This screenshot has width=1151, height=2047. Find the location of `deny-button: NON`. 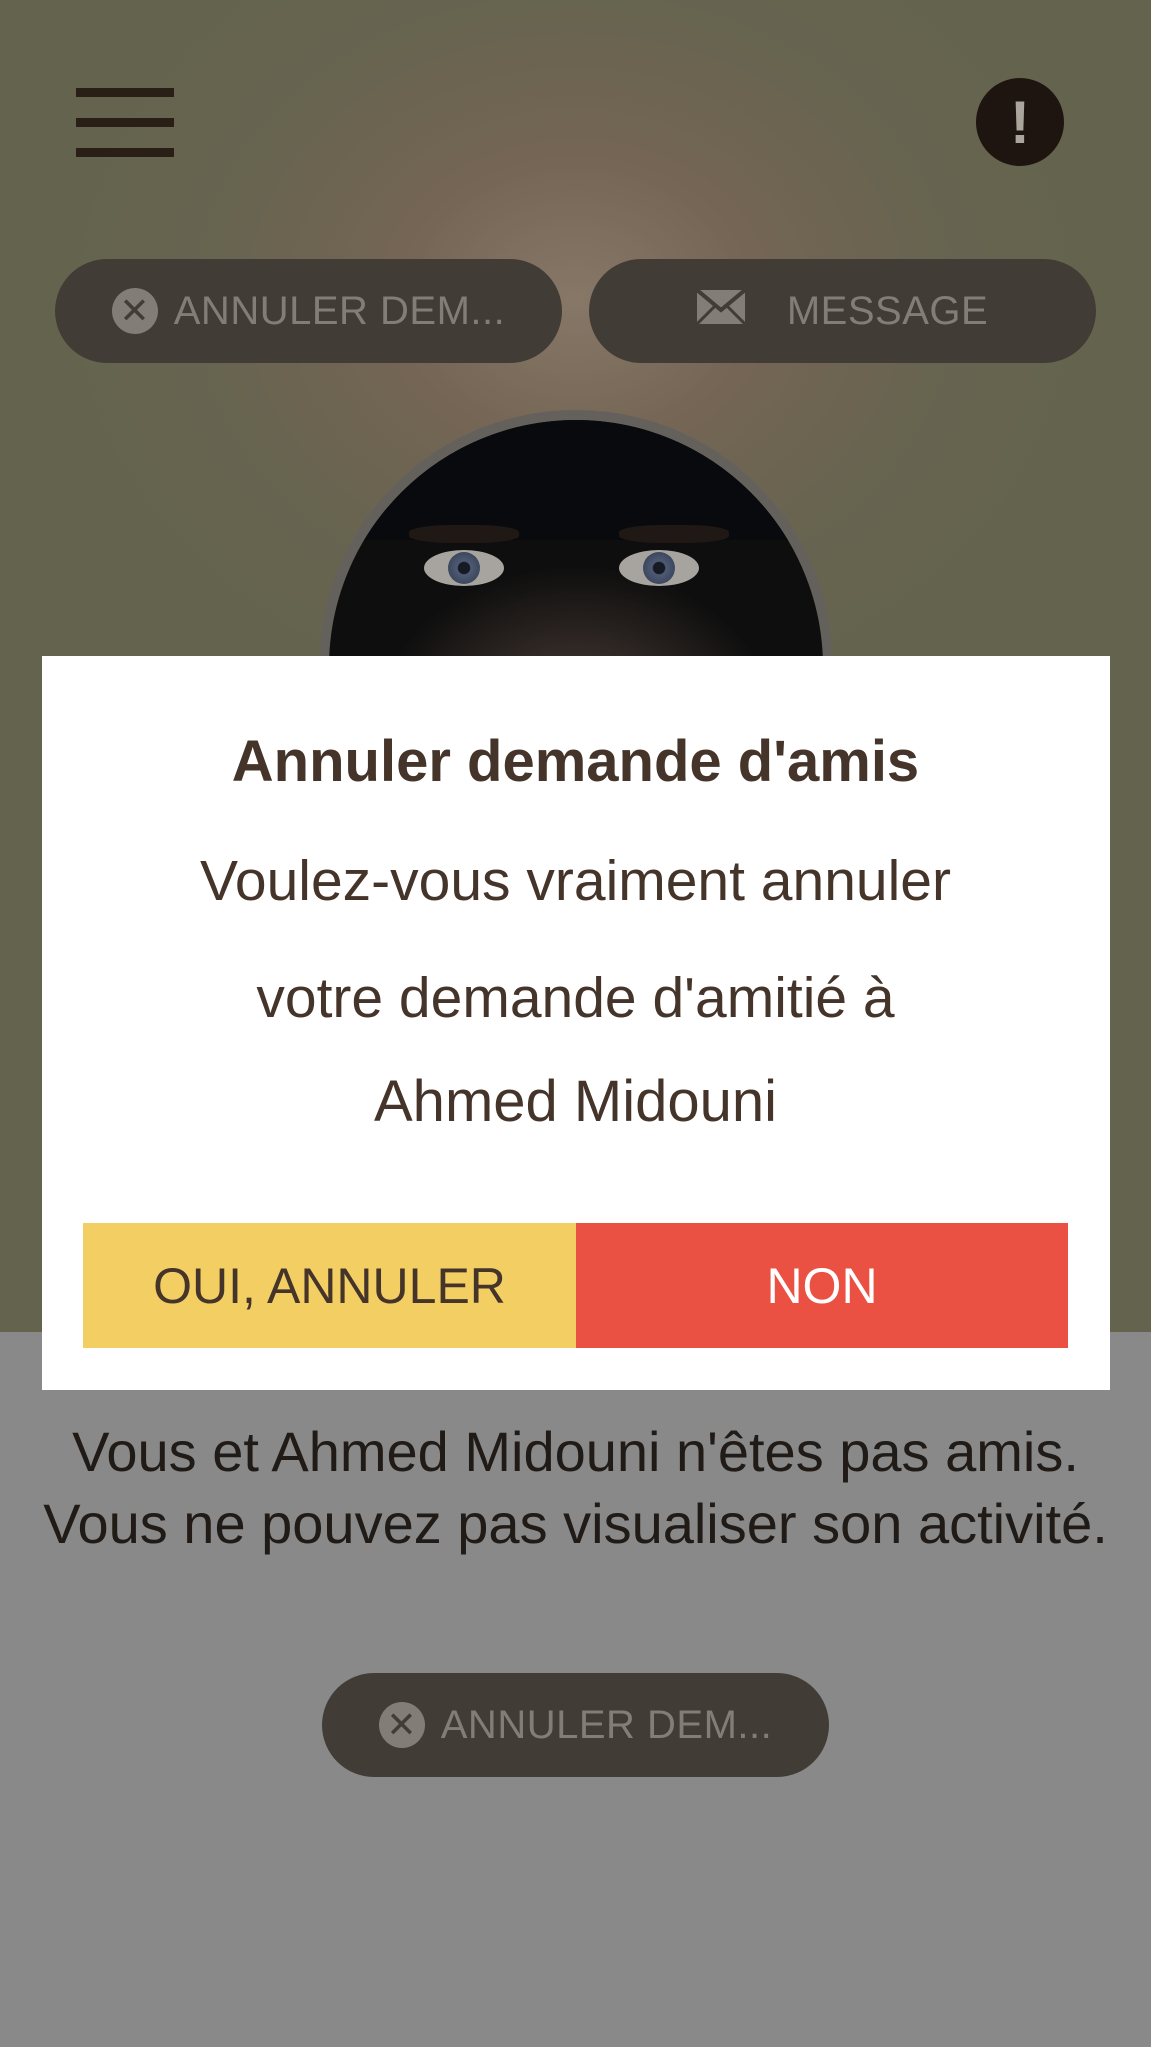

deny-button: NON is located at coordinates (822, 1285).